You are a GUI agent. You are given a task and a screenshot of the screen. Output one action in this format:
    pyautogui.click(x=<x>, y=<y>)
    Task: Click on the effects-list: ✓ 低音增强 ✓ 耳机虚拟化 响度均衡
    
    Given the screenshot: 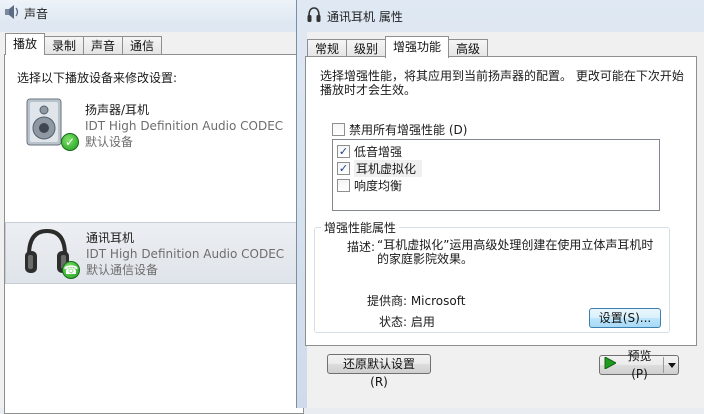 What is the action you would take?
    pyautogui.click(x=496, y=175)
    